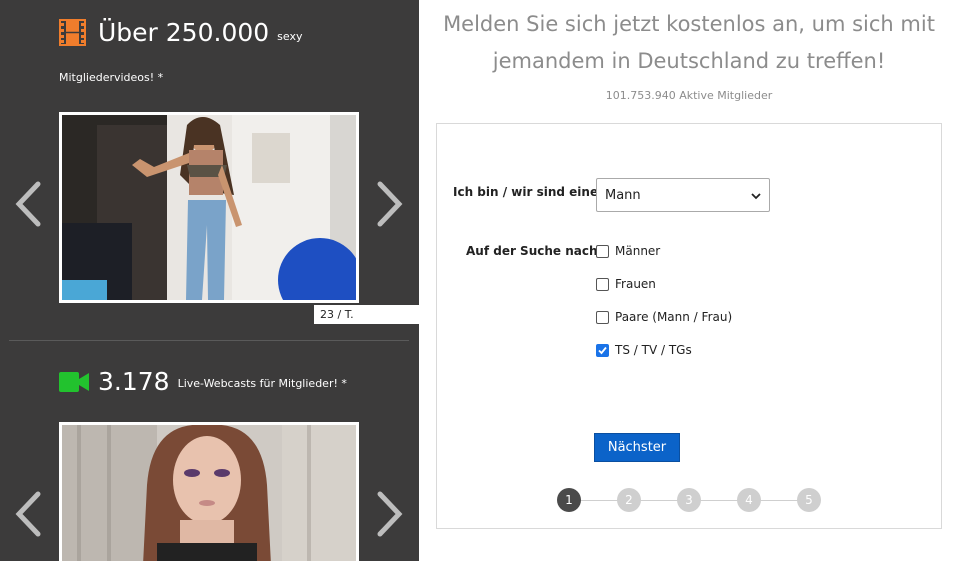  I want to click on videos-suffix: sexy, so click(290, 36).